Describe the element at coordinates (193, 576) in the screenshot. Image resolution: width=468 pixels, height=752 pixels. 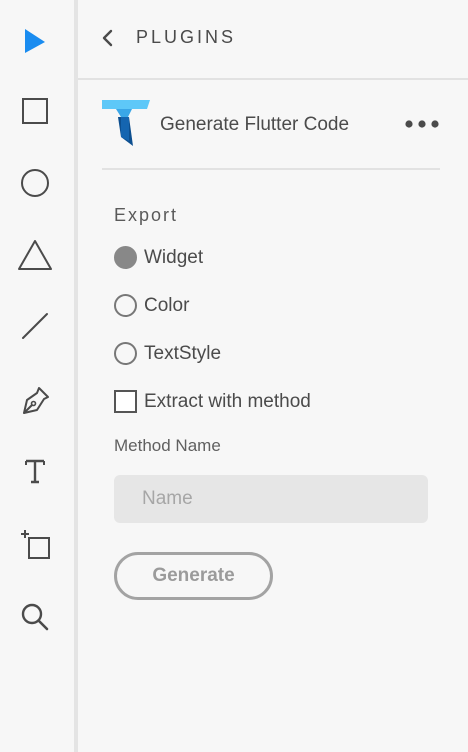
I see `generate-button: Generate` at that location.